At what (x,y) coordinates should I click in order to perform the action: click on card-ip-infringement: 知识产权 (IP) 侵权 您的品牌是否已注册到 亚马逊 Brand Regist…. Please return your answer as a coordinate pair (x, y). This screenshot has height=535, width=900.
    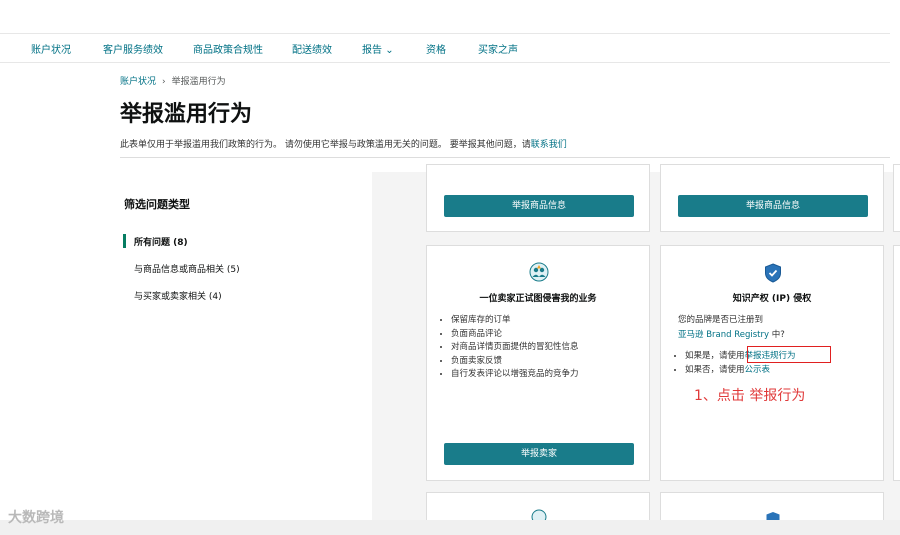
    Looking at the image, I should click on (772, 363).